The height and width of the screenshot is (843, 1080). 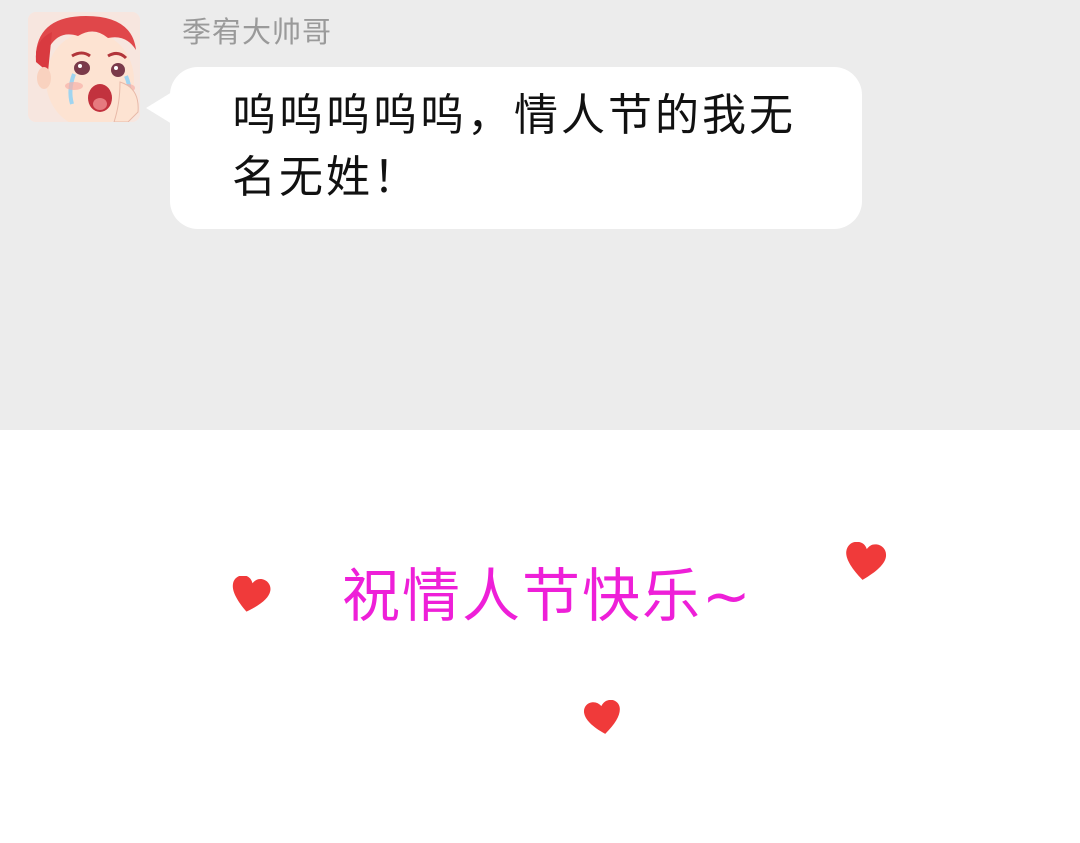 I want to click on message-text: 呜呜呜呜呜，情人节的我无名无姓！, so click(x=514, y=146).